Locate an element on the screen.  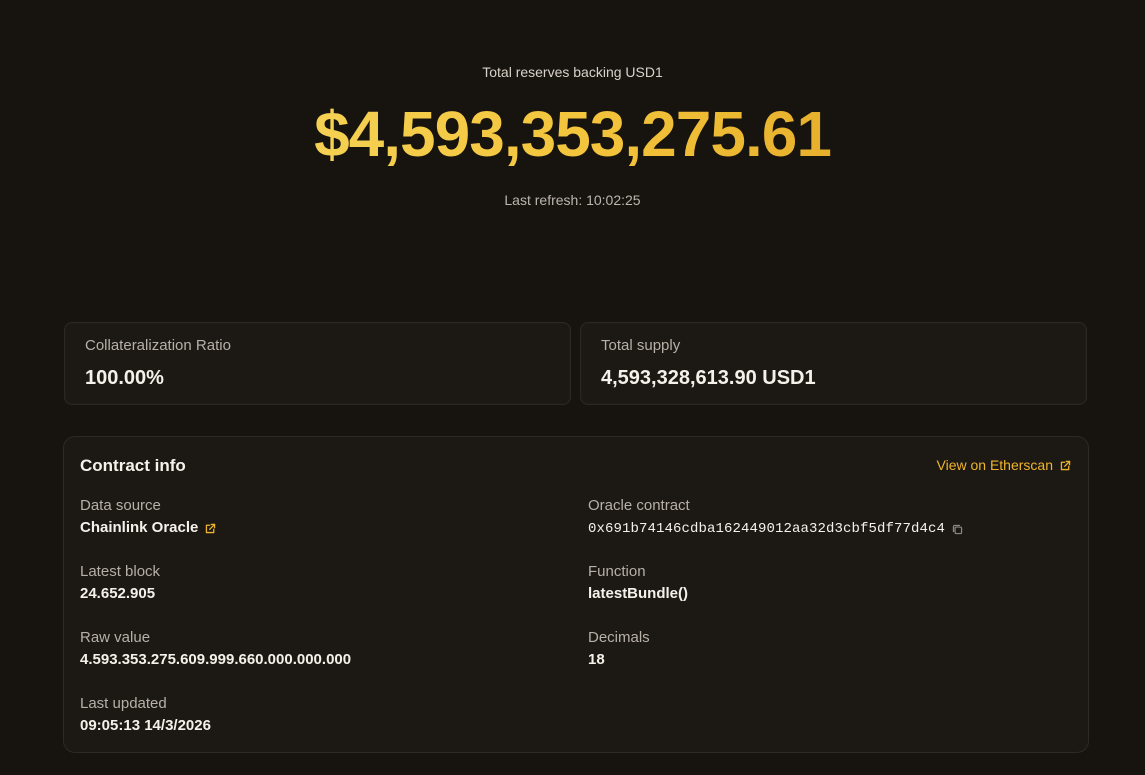
total-supply-label: Total supply is located at coordinates (641, 345).